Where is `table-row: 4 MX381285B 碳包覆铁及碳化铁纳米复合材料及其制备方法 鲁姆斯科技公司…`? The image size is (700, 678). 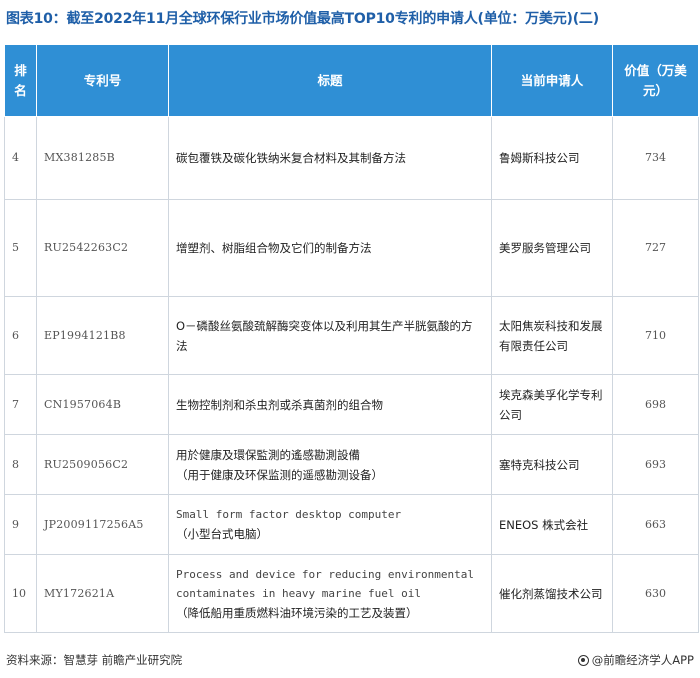 table-row: 4 MX381285B 碳包覆铁及碳化铁纳米复合材料及其制备方法 鲁姆斯科技公司… is located at coordinates (351, 158).